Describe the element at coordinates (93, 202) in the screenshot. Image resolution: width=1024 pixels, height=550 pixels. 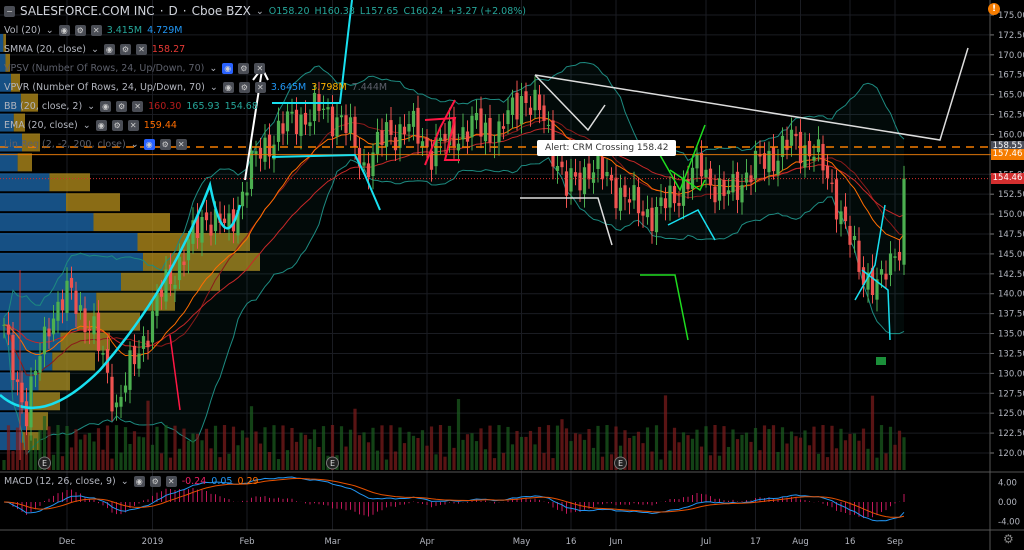
I see `volume-profile-down-bar` at that location.